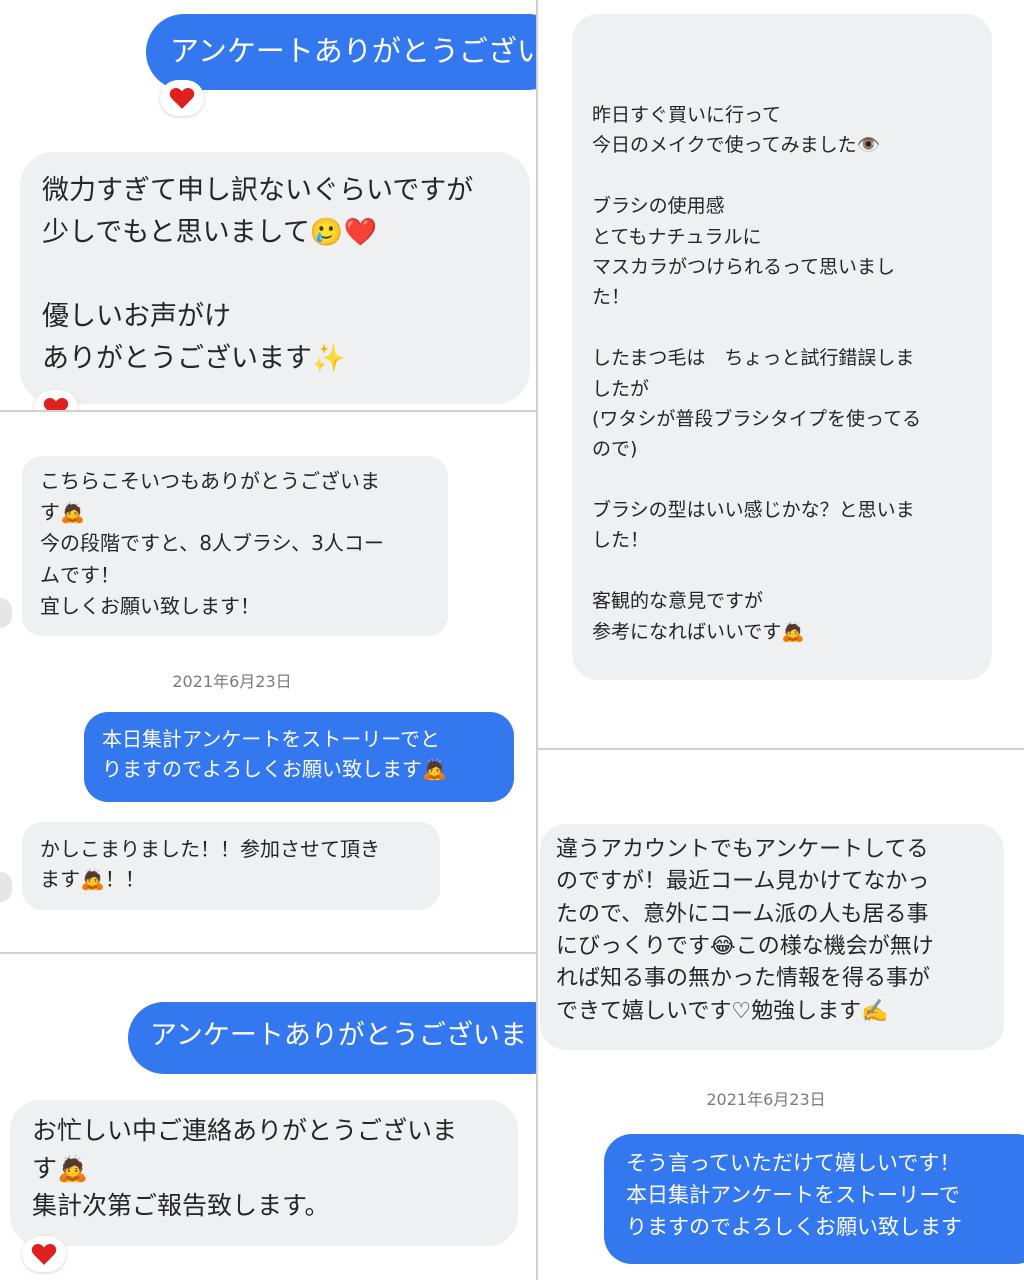 The width and height of the screenshot is (1024, 1280). Describe the element at coordinates (264, 1173) in the screenshot. I see `incoming-message: お忙しい中ご連絡ありがとうございま す🙇 集計次第ご報告致します。` at that location.